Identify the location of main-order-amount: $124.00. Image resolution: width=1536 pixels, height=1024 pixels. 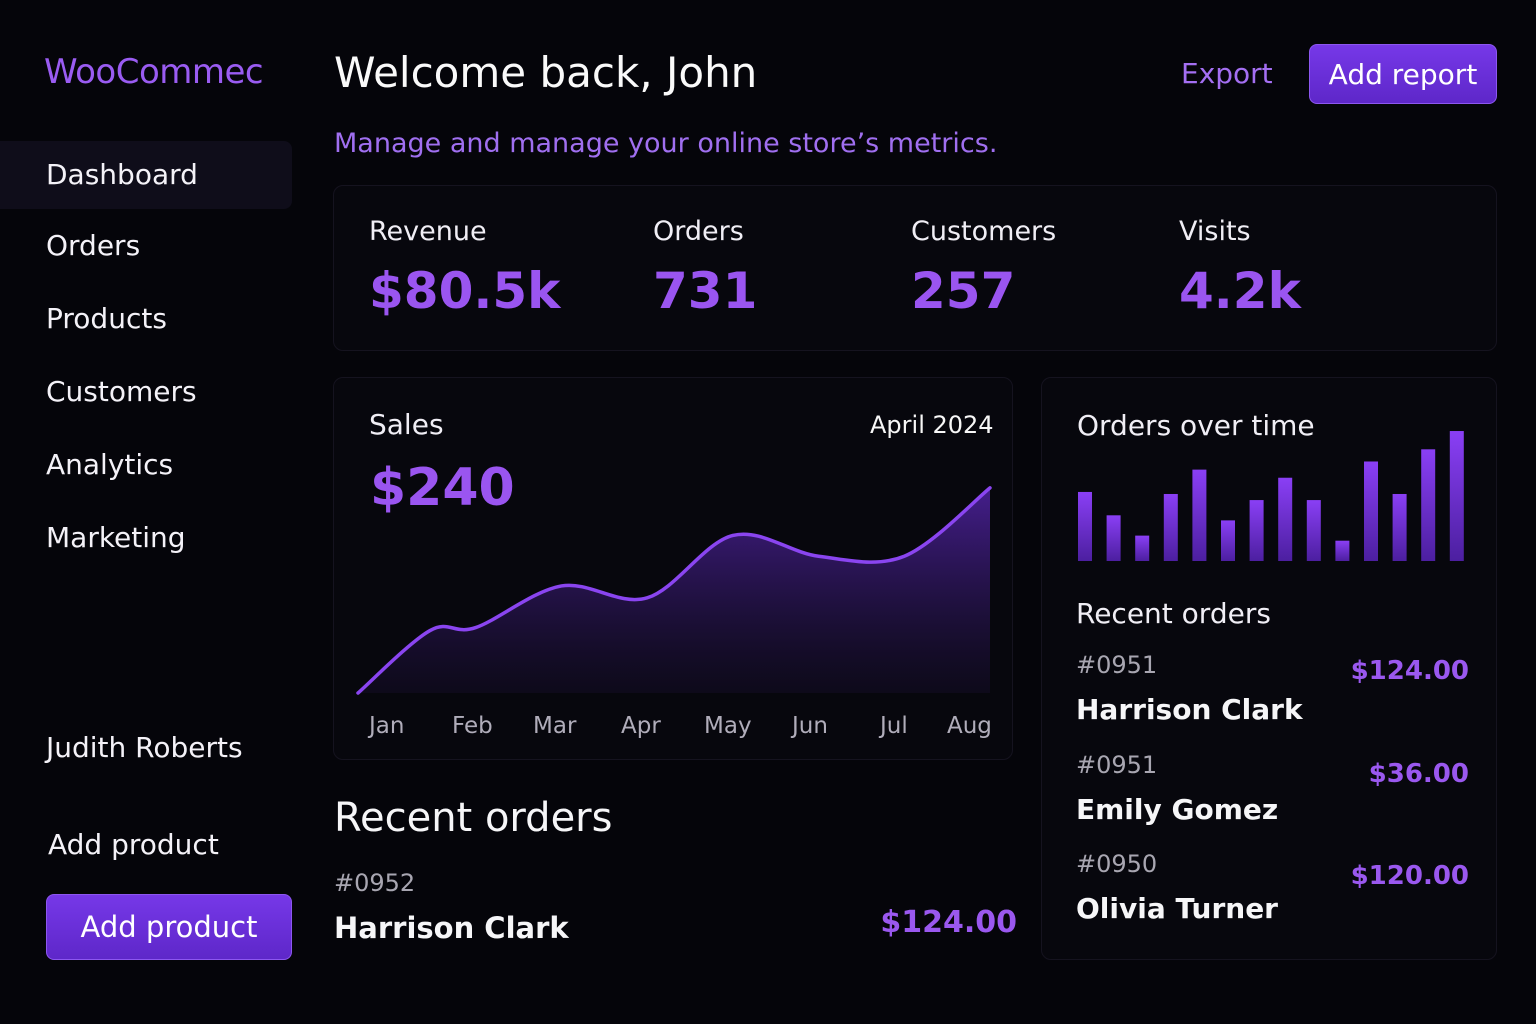
(948, 922).